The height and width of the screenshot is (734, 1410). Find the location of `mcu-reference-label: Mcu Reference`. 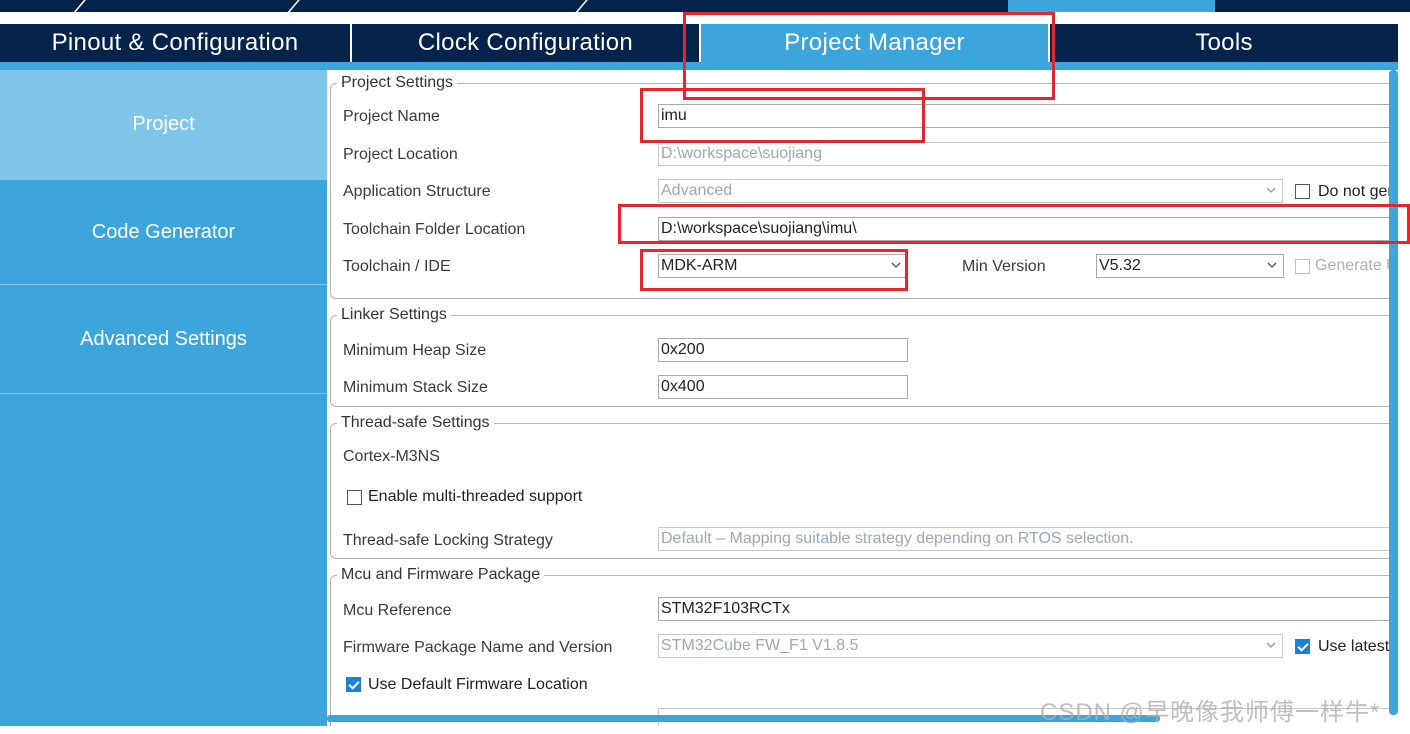

mcu-reference-label: Mcu Reference is located at coordinates (397, 610).